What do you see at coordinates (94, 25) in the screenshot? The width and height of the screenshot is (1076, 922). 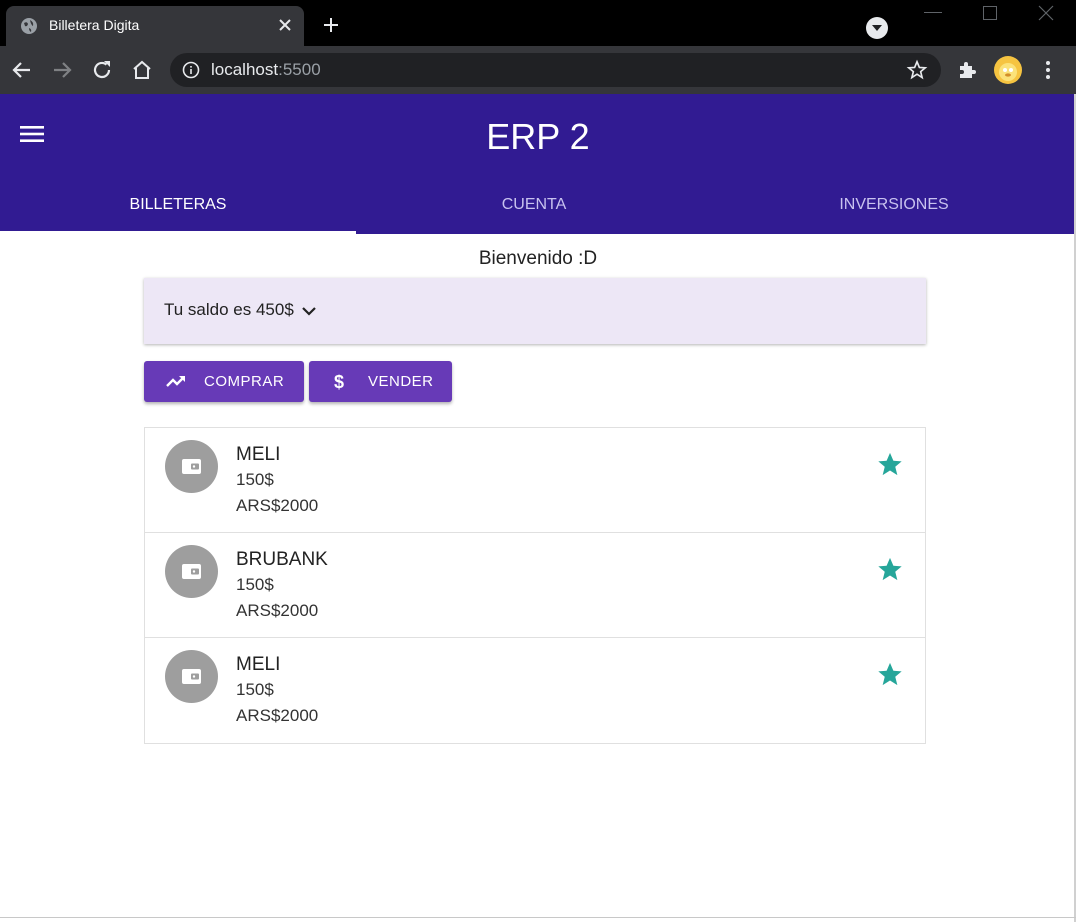 I see `tab-title: Billetera Digita` at bounding box center [94, 25].